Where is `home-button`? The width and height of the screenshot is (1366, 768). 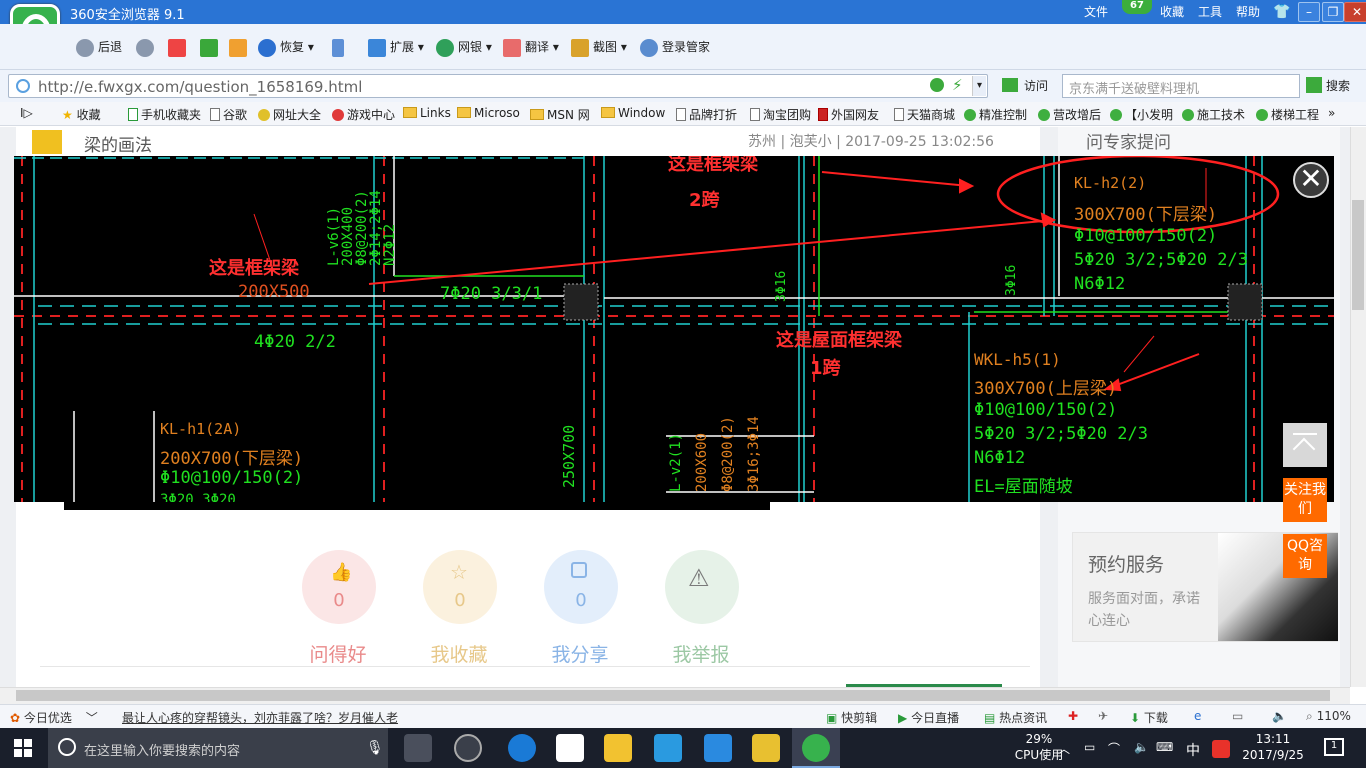 home-button is located at coordinates (240, 47).